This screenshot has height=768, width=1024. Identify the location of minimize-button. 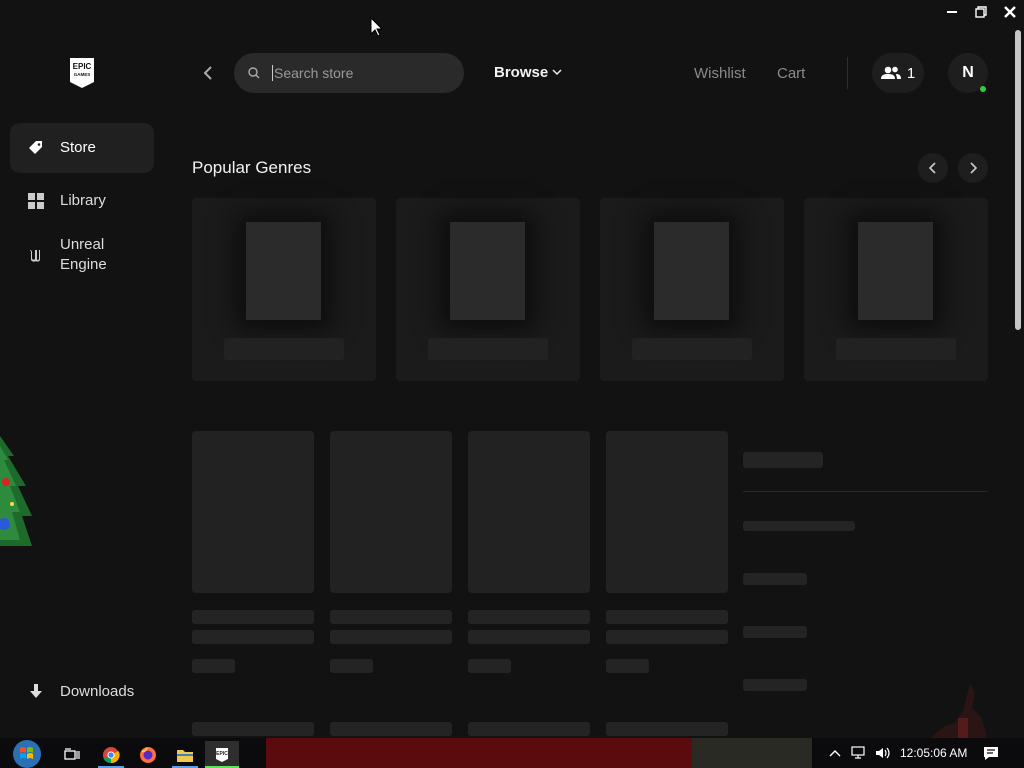
(951, 12).